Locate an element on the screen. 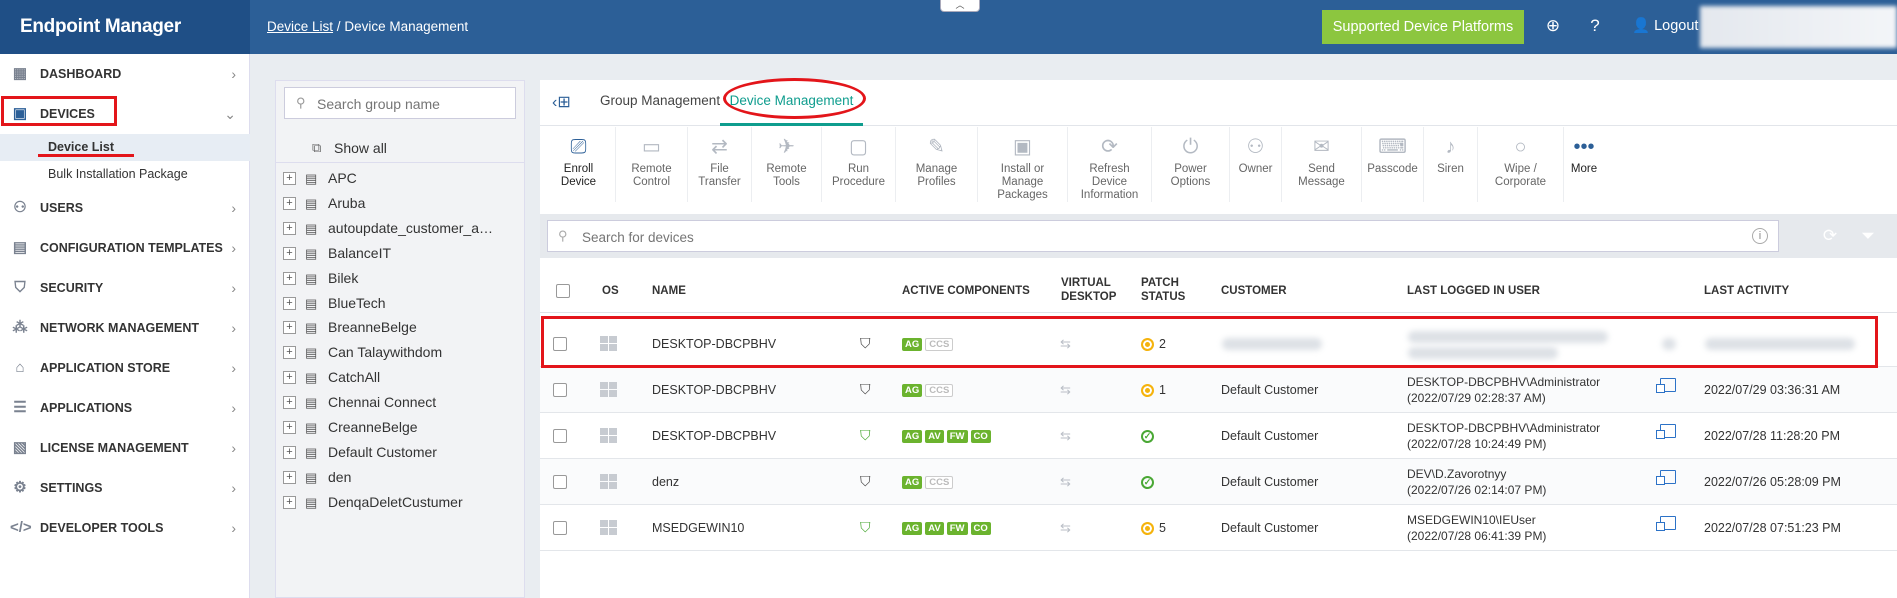  toolbar-send-message-button: ✉ Send Message is located at coordinates (1322, 164).